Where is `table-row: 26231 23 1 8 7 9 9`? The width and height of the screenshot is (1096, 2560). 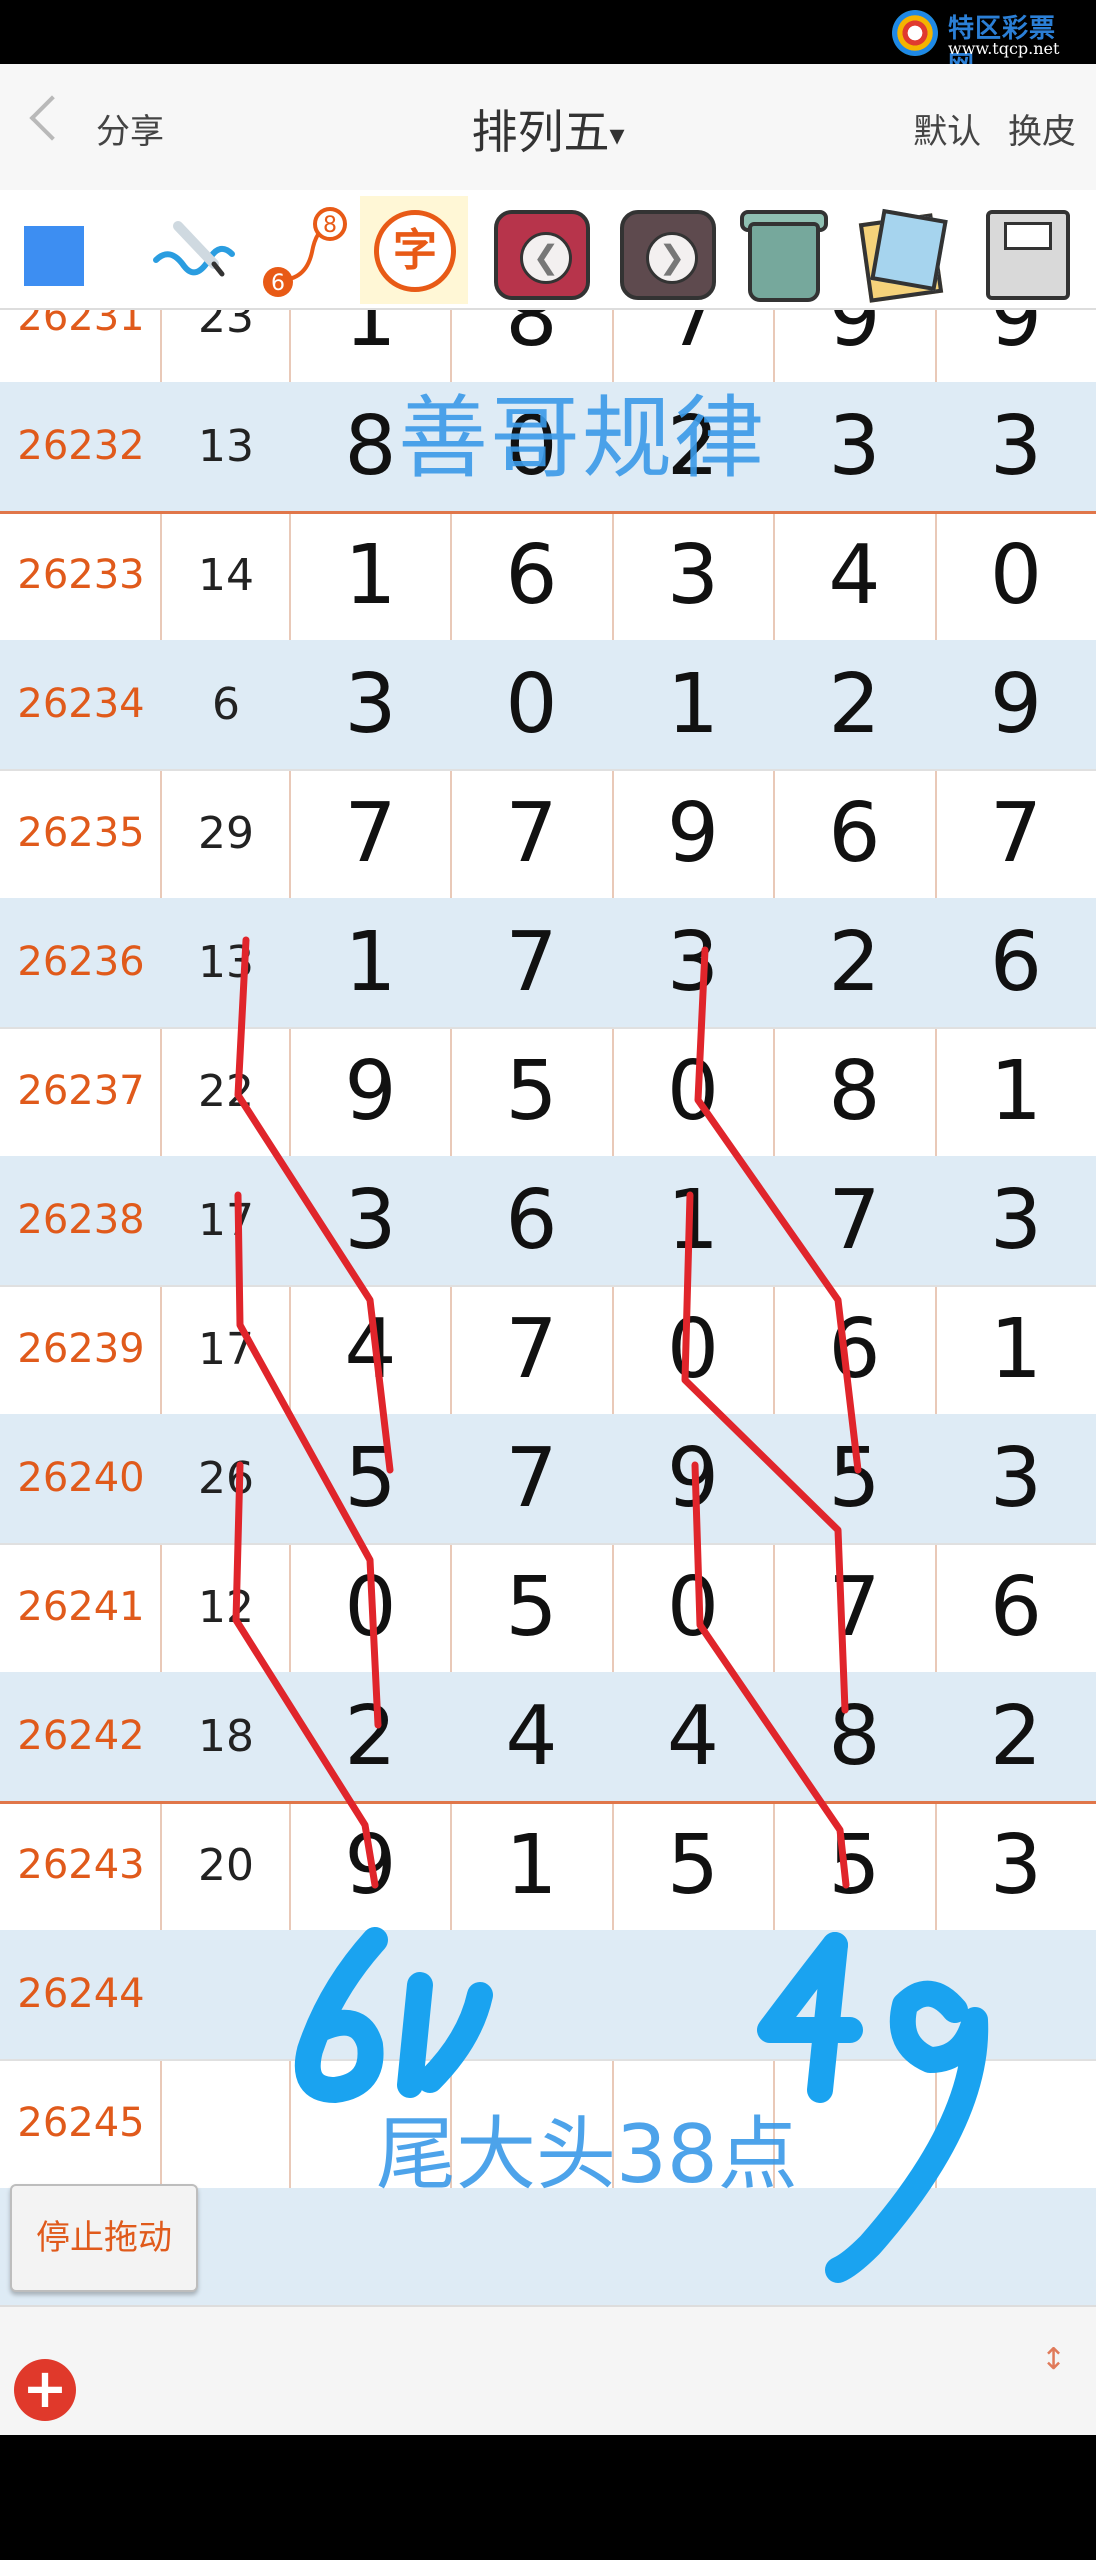 table-row: 26231 23 1 8 7 9 9 is located at coordinates (548, 347).